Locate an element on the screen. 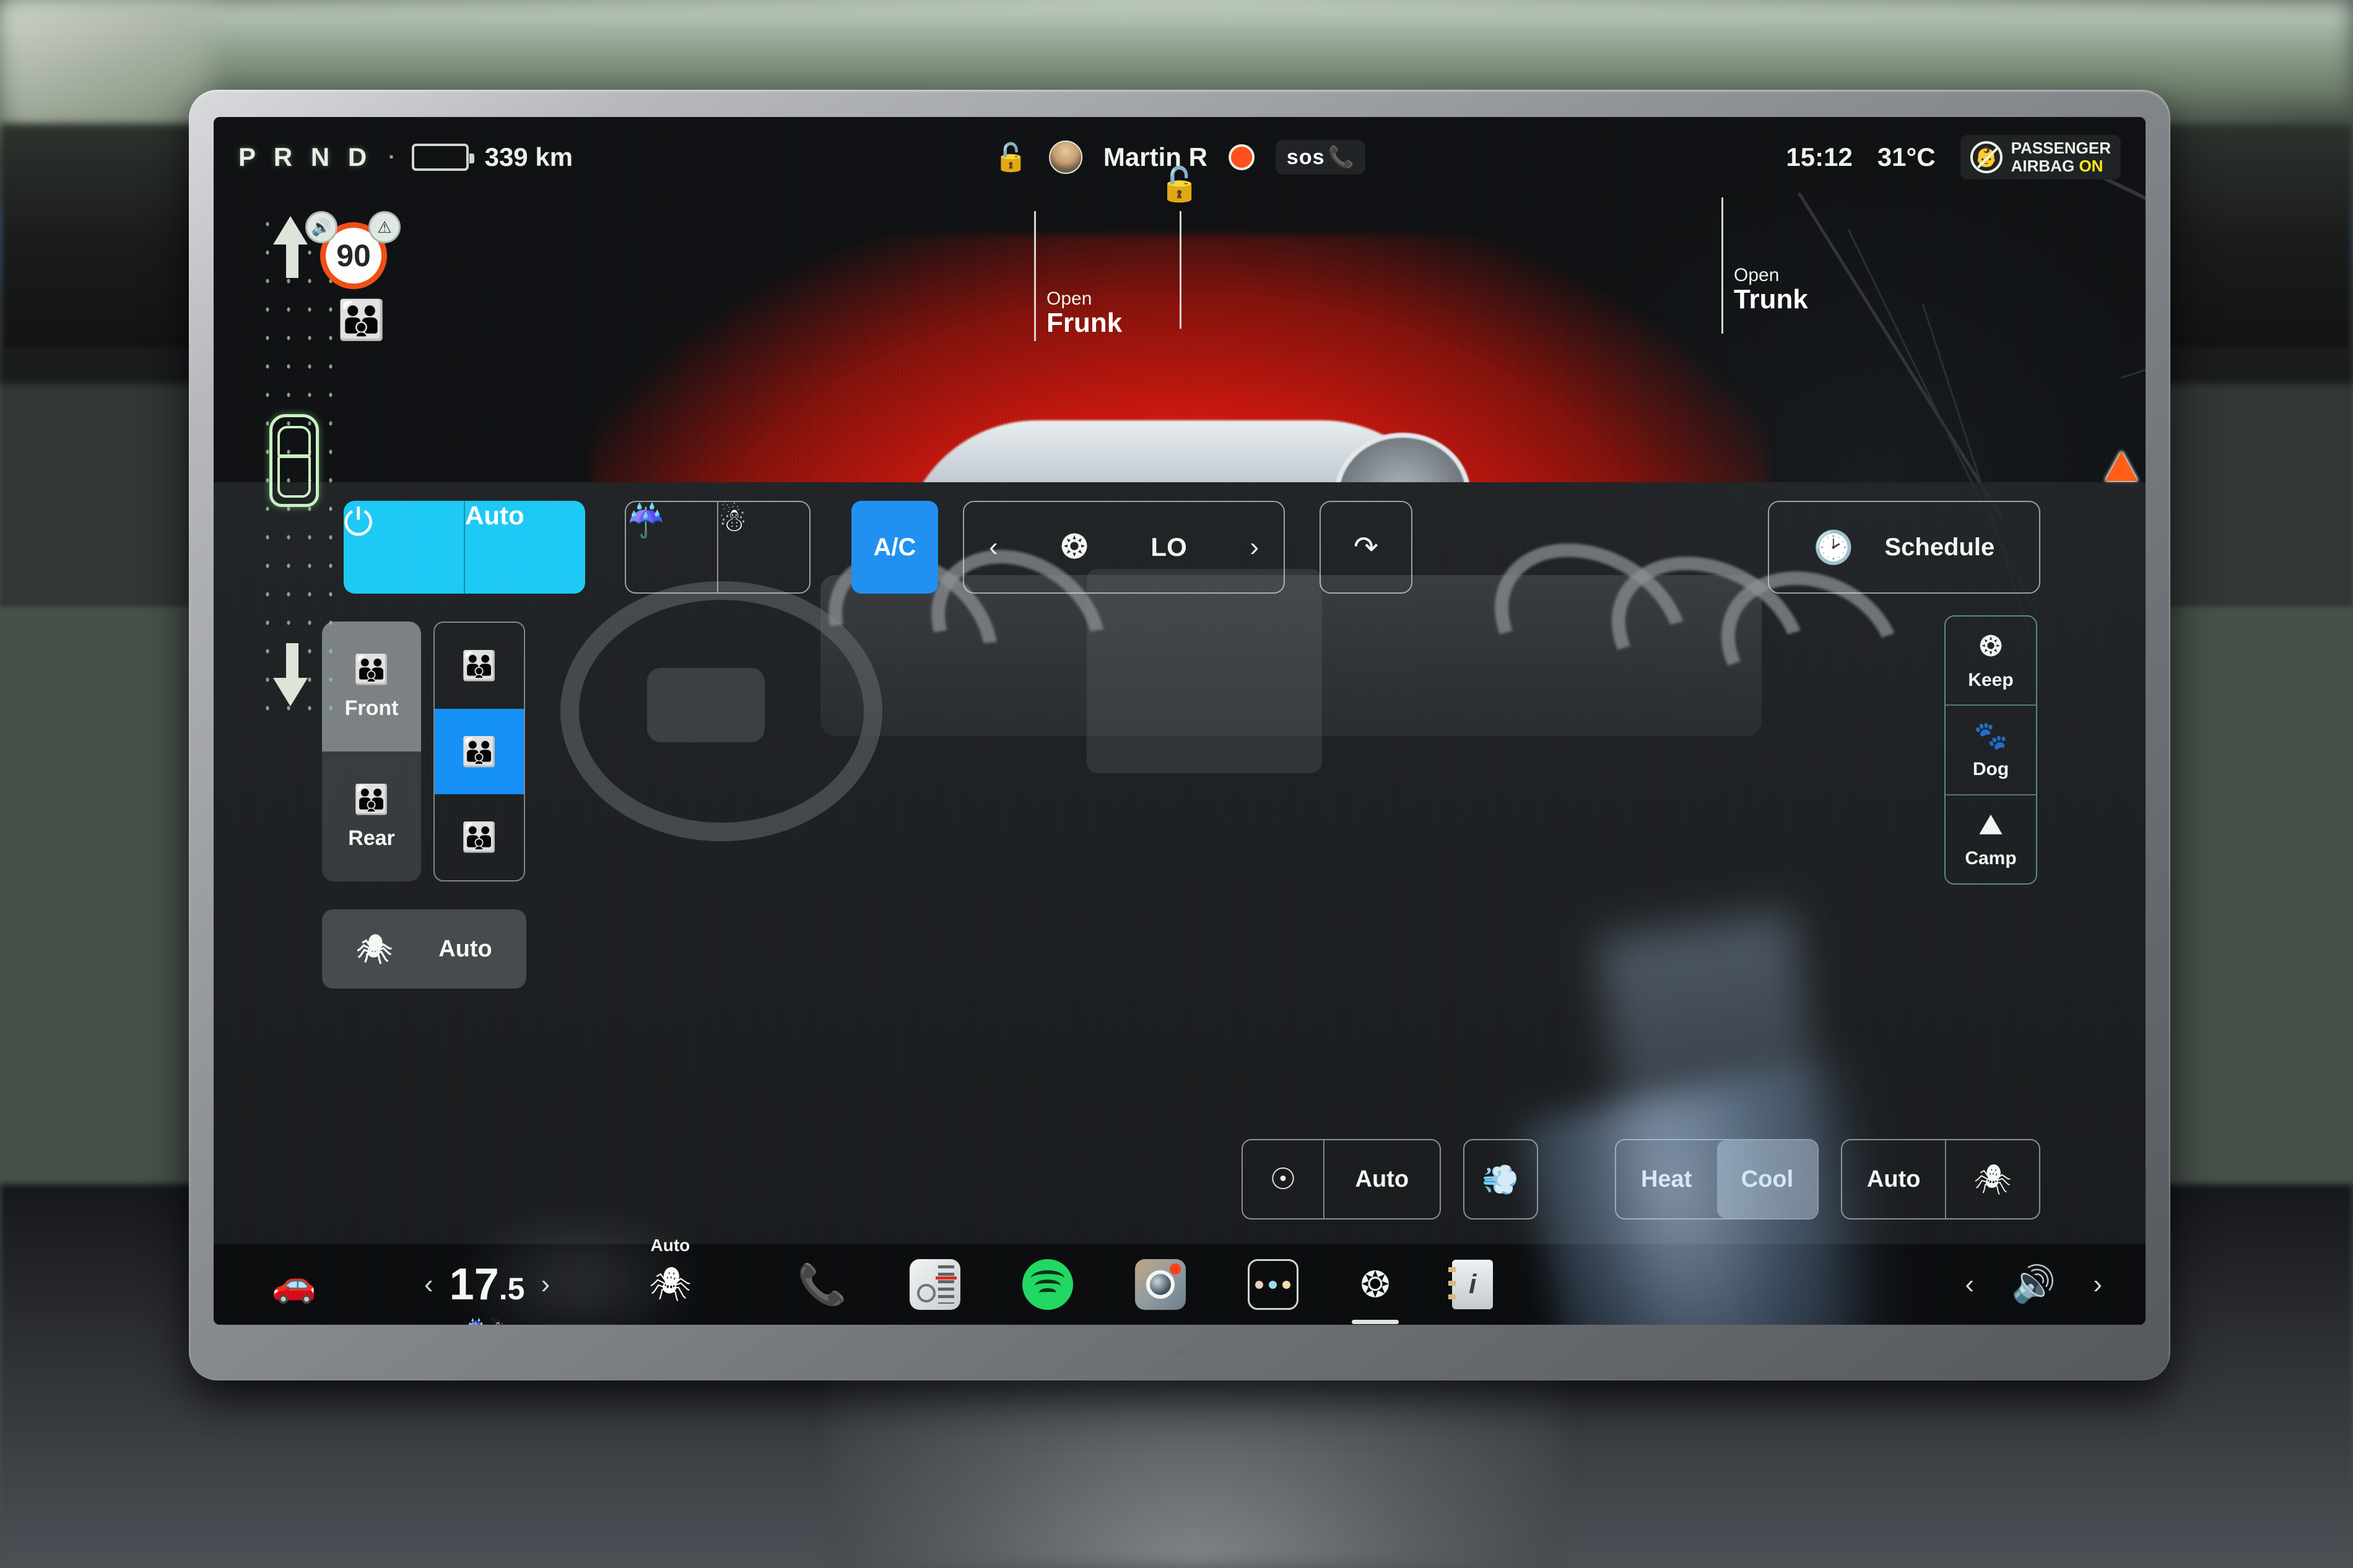  wiper-defrost-icon: 💨 is located at coordinates (1500, 1179).